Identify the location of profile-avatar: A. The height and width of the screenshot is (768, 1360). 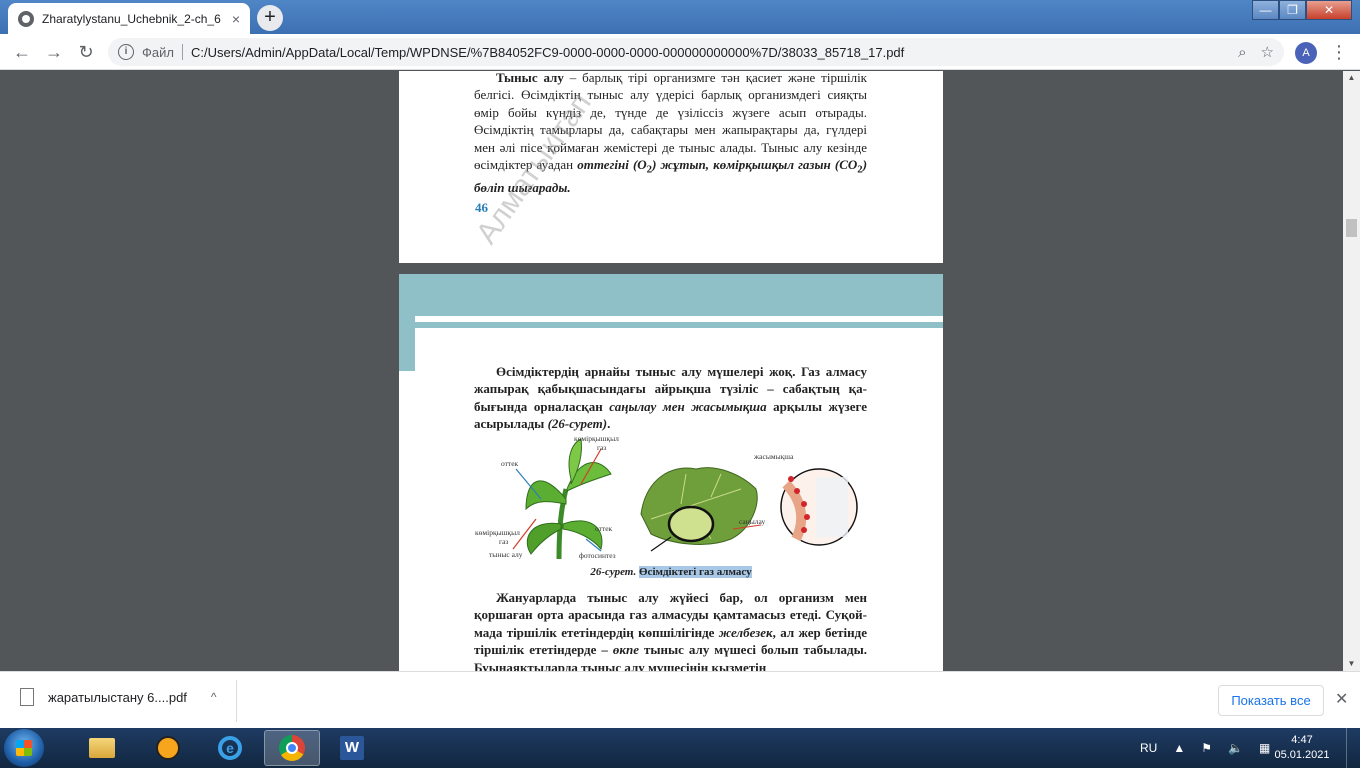
(1306, 53).